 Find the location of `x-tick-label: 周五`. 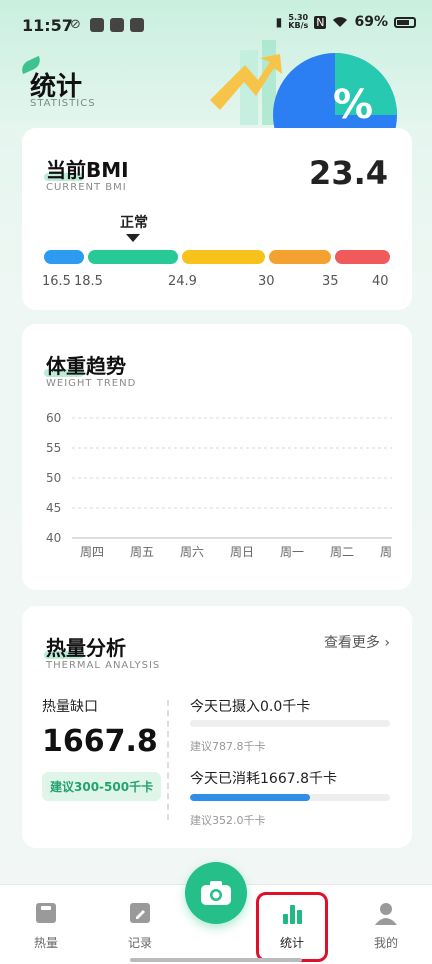

x-tick-label: 周五 is located at coordinates (142, 552).